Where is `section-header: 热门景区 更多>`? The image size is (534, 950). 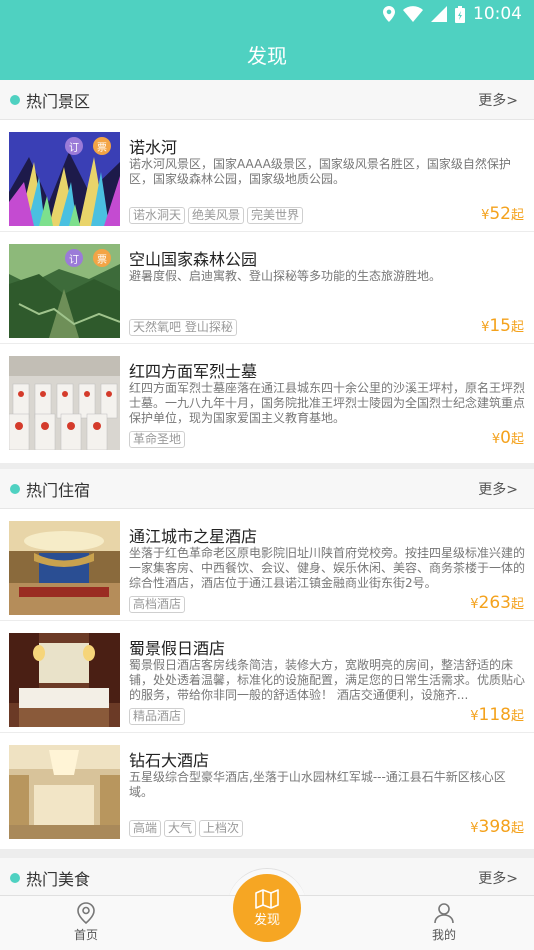
section-header: 热门景区 更多> is located at coordinates (267, 100).